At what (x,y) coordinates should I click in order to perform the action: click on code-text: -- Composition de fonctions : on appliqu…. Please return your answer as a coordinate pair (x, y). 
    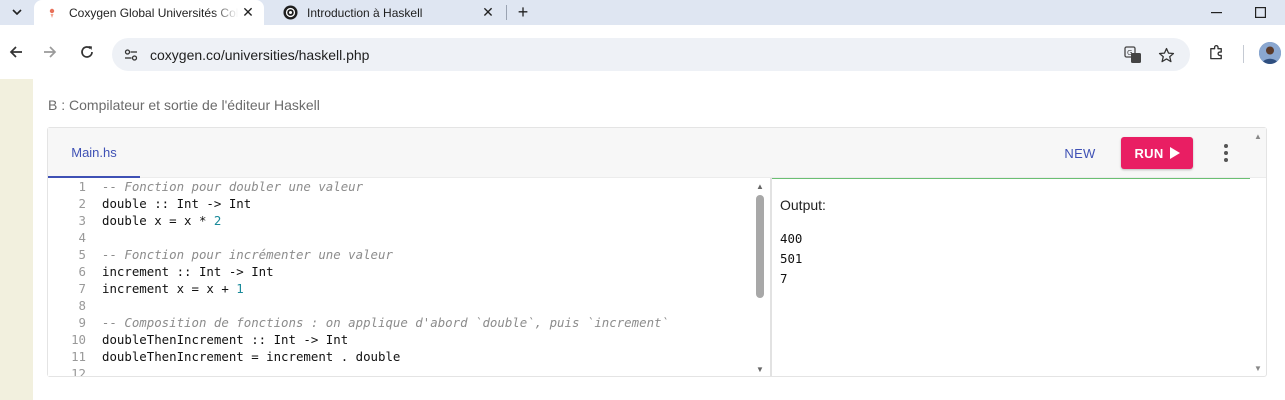
    Looking at the image, I should click on (385, 322).